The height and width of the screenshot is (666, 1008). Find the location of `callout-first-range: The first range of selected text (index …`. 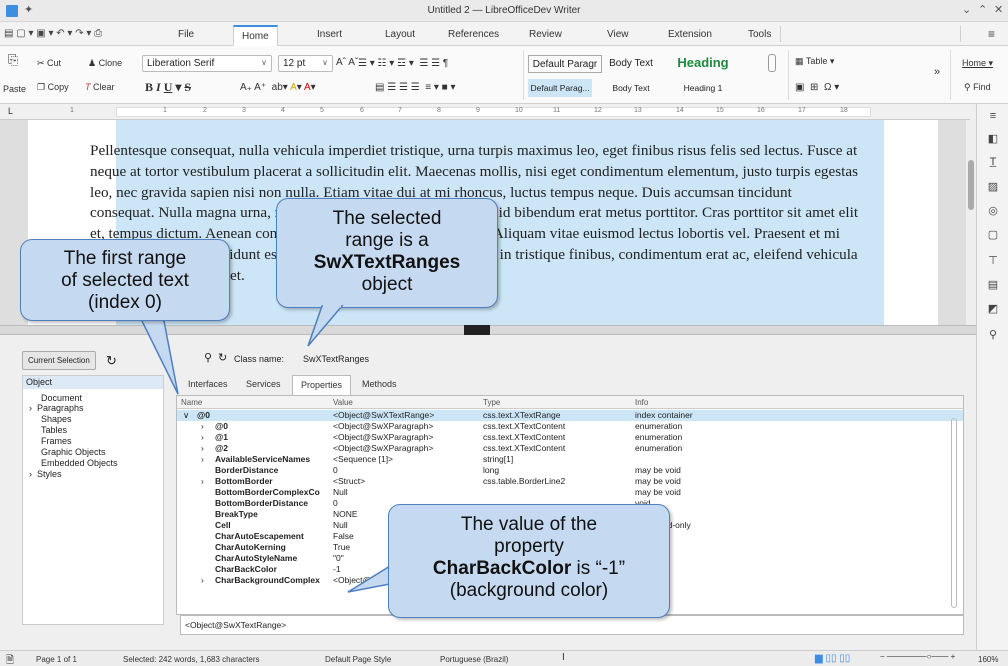

callout-first-range: The first range of selected text (index … is located at coordinates (125, 280).